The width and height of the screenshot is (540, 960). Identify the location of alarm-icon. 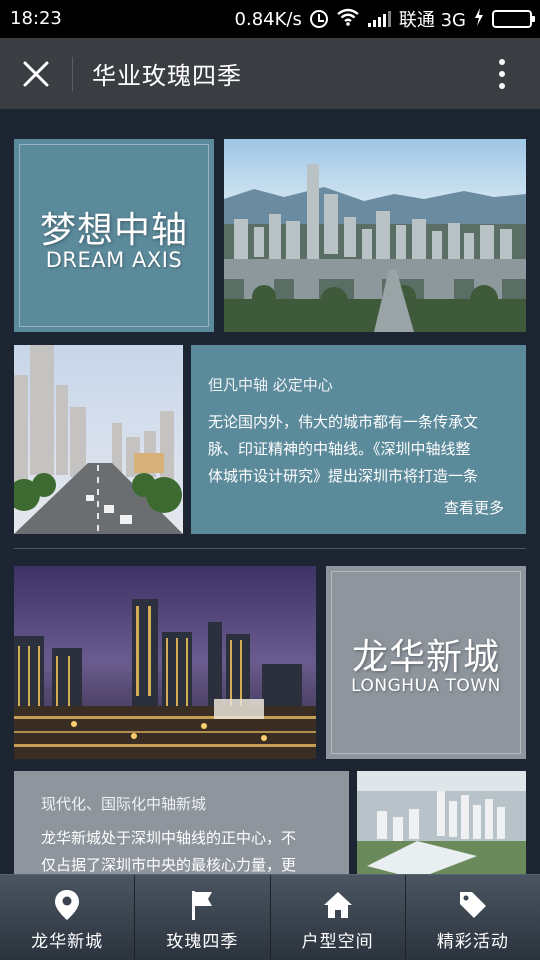
(318, 19).